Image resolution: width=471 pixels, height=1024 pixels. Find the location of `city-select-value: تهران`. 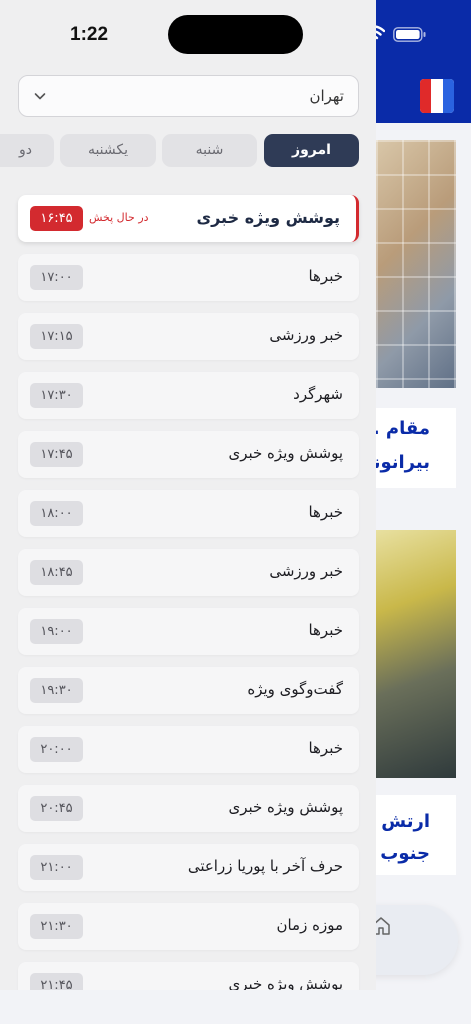

city-select-value: تهران is located at coordinates (326, 96).